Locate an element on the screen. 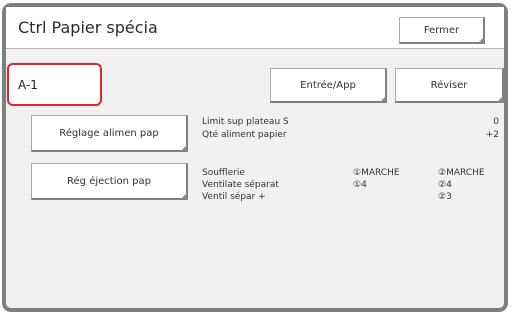 The height and width of the screenshot is (315, 514). close-button-label: Fermer is located at coordinates (441, 30).